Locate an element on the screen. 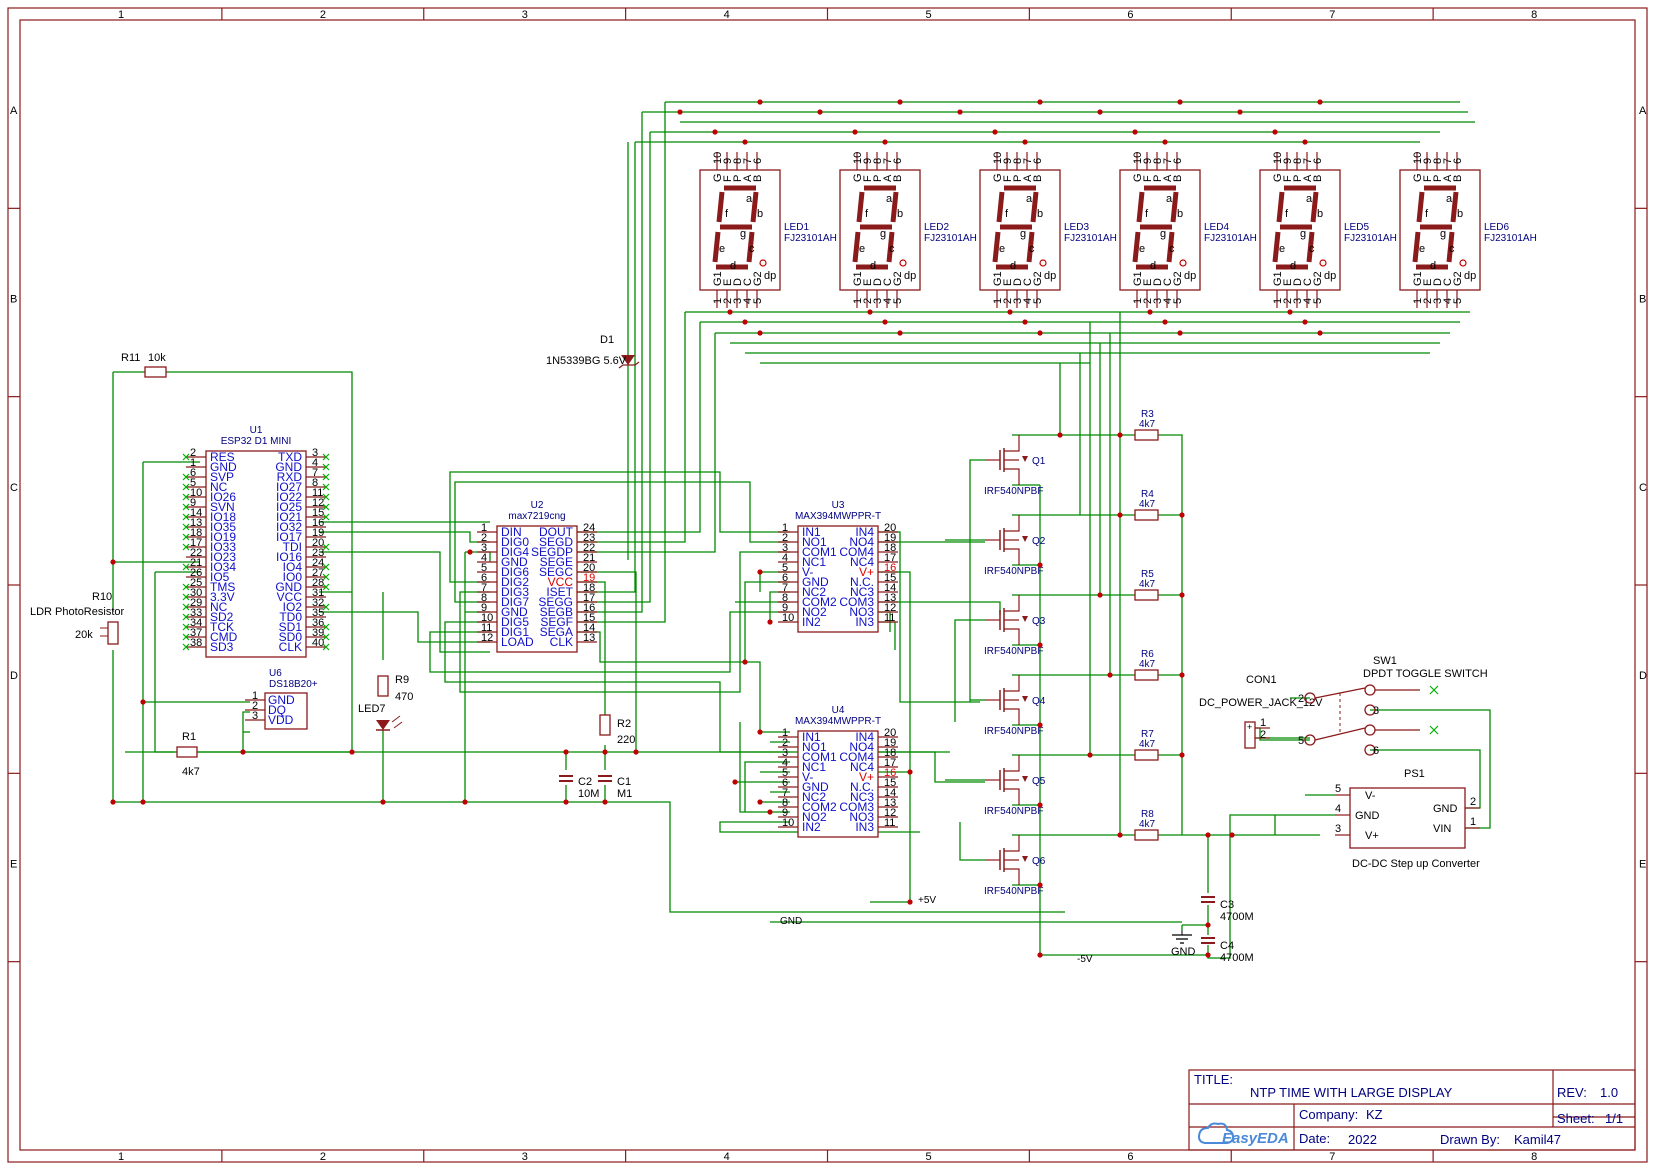  date-label: Date: is located at coordinates (1314, 1138).